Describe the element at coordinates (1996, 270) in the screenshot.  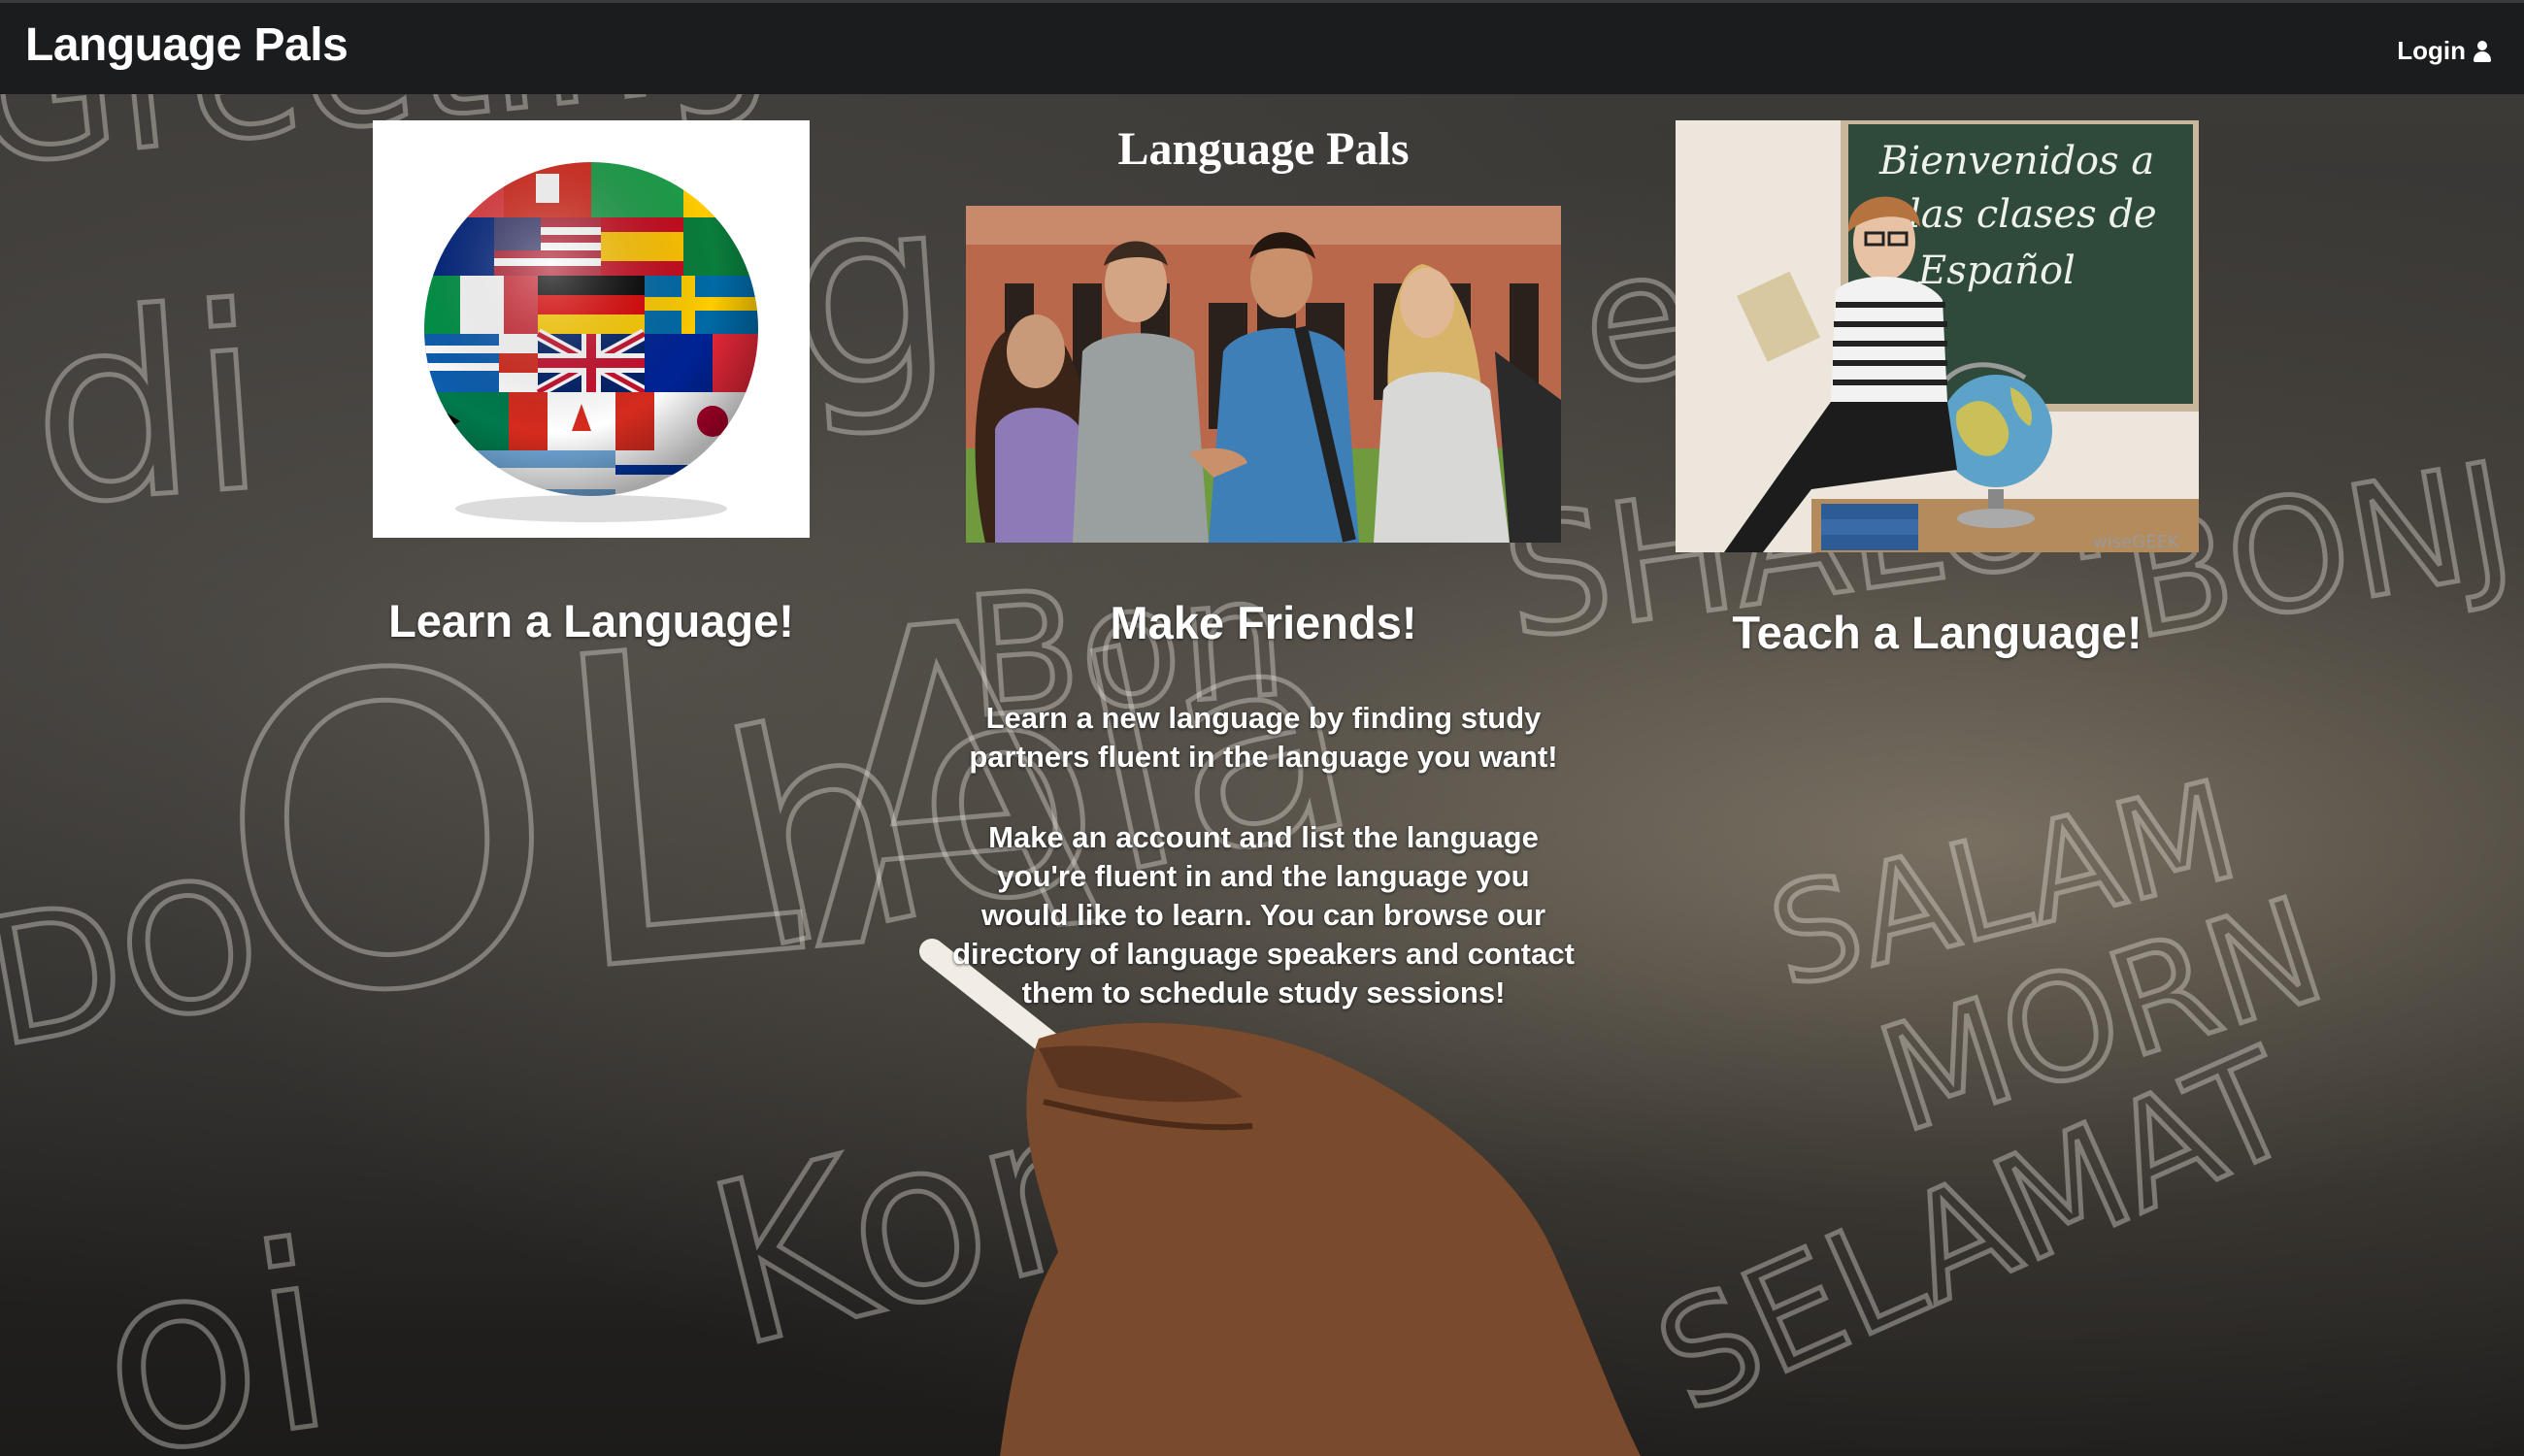
I see `board-text-line3: Español` at that location.